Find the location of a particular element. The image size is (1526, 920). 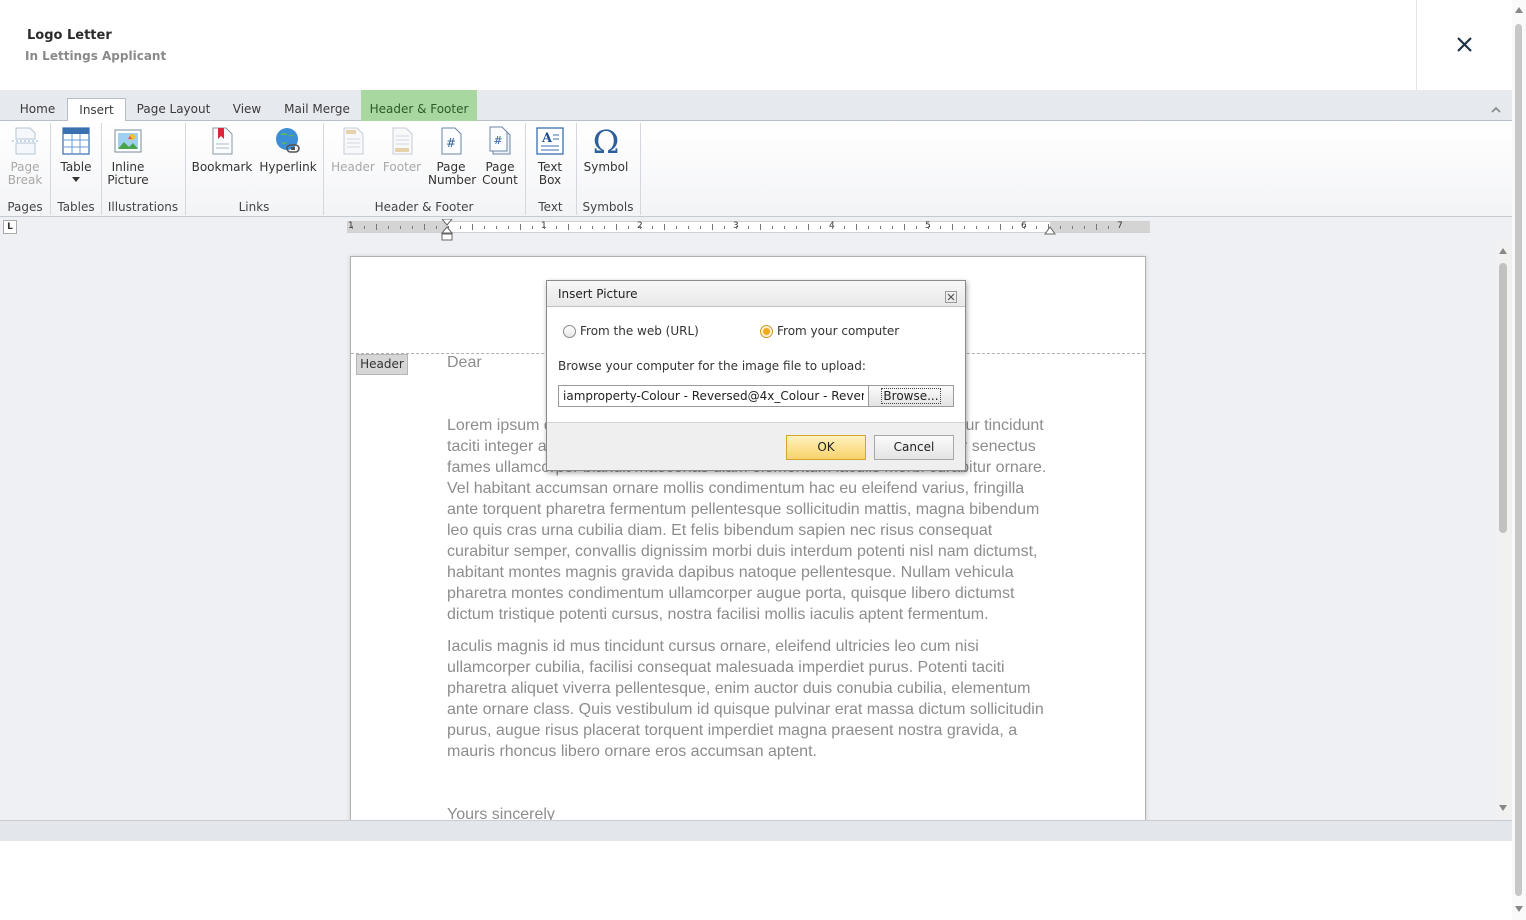

outer-scrollbar-thumb is located at coordinates (1518, 460).